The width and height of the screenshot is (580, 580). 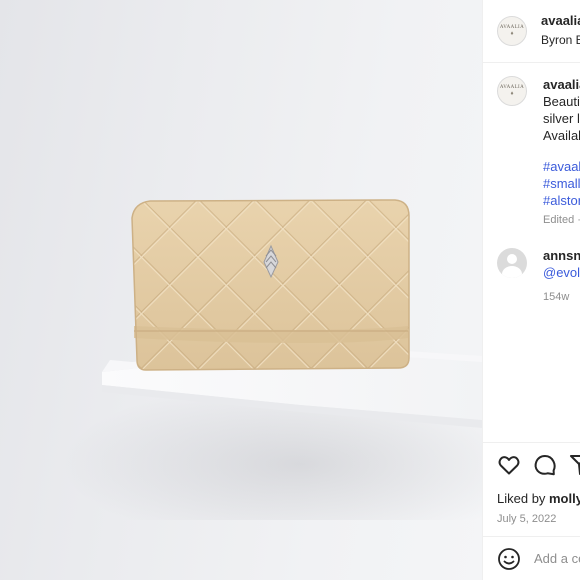 I want to click on comment-mention-link: @evolv, so click(x=561, y=273).